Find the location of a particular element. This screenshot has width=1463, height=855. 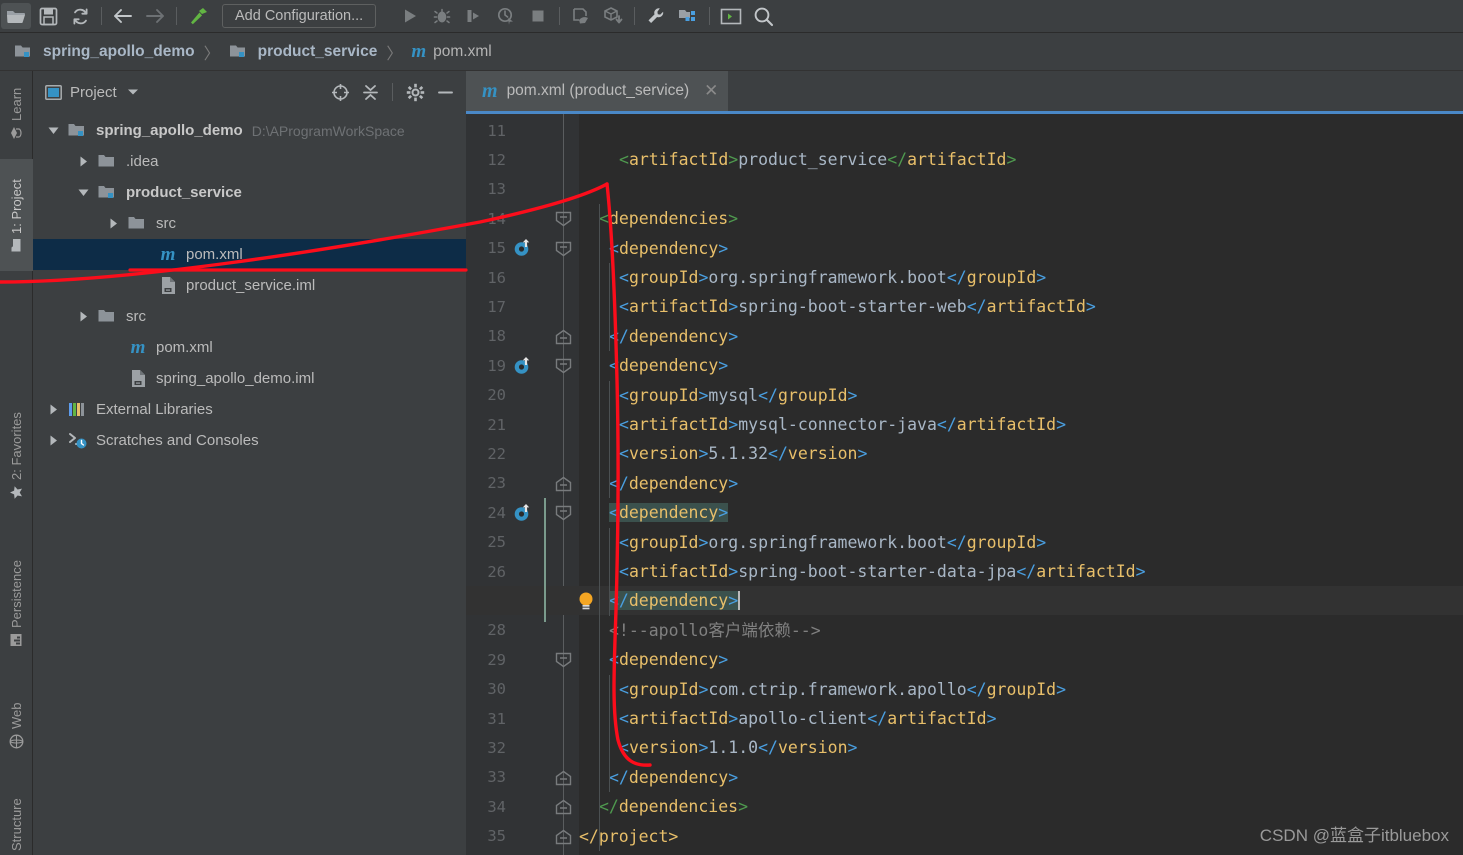

code-token: > is located at coordinates (673, 836).